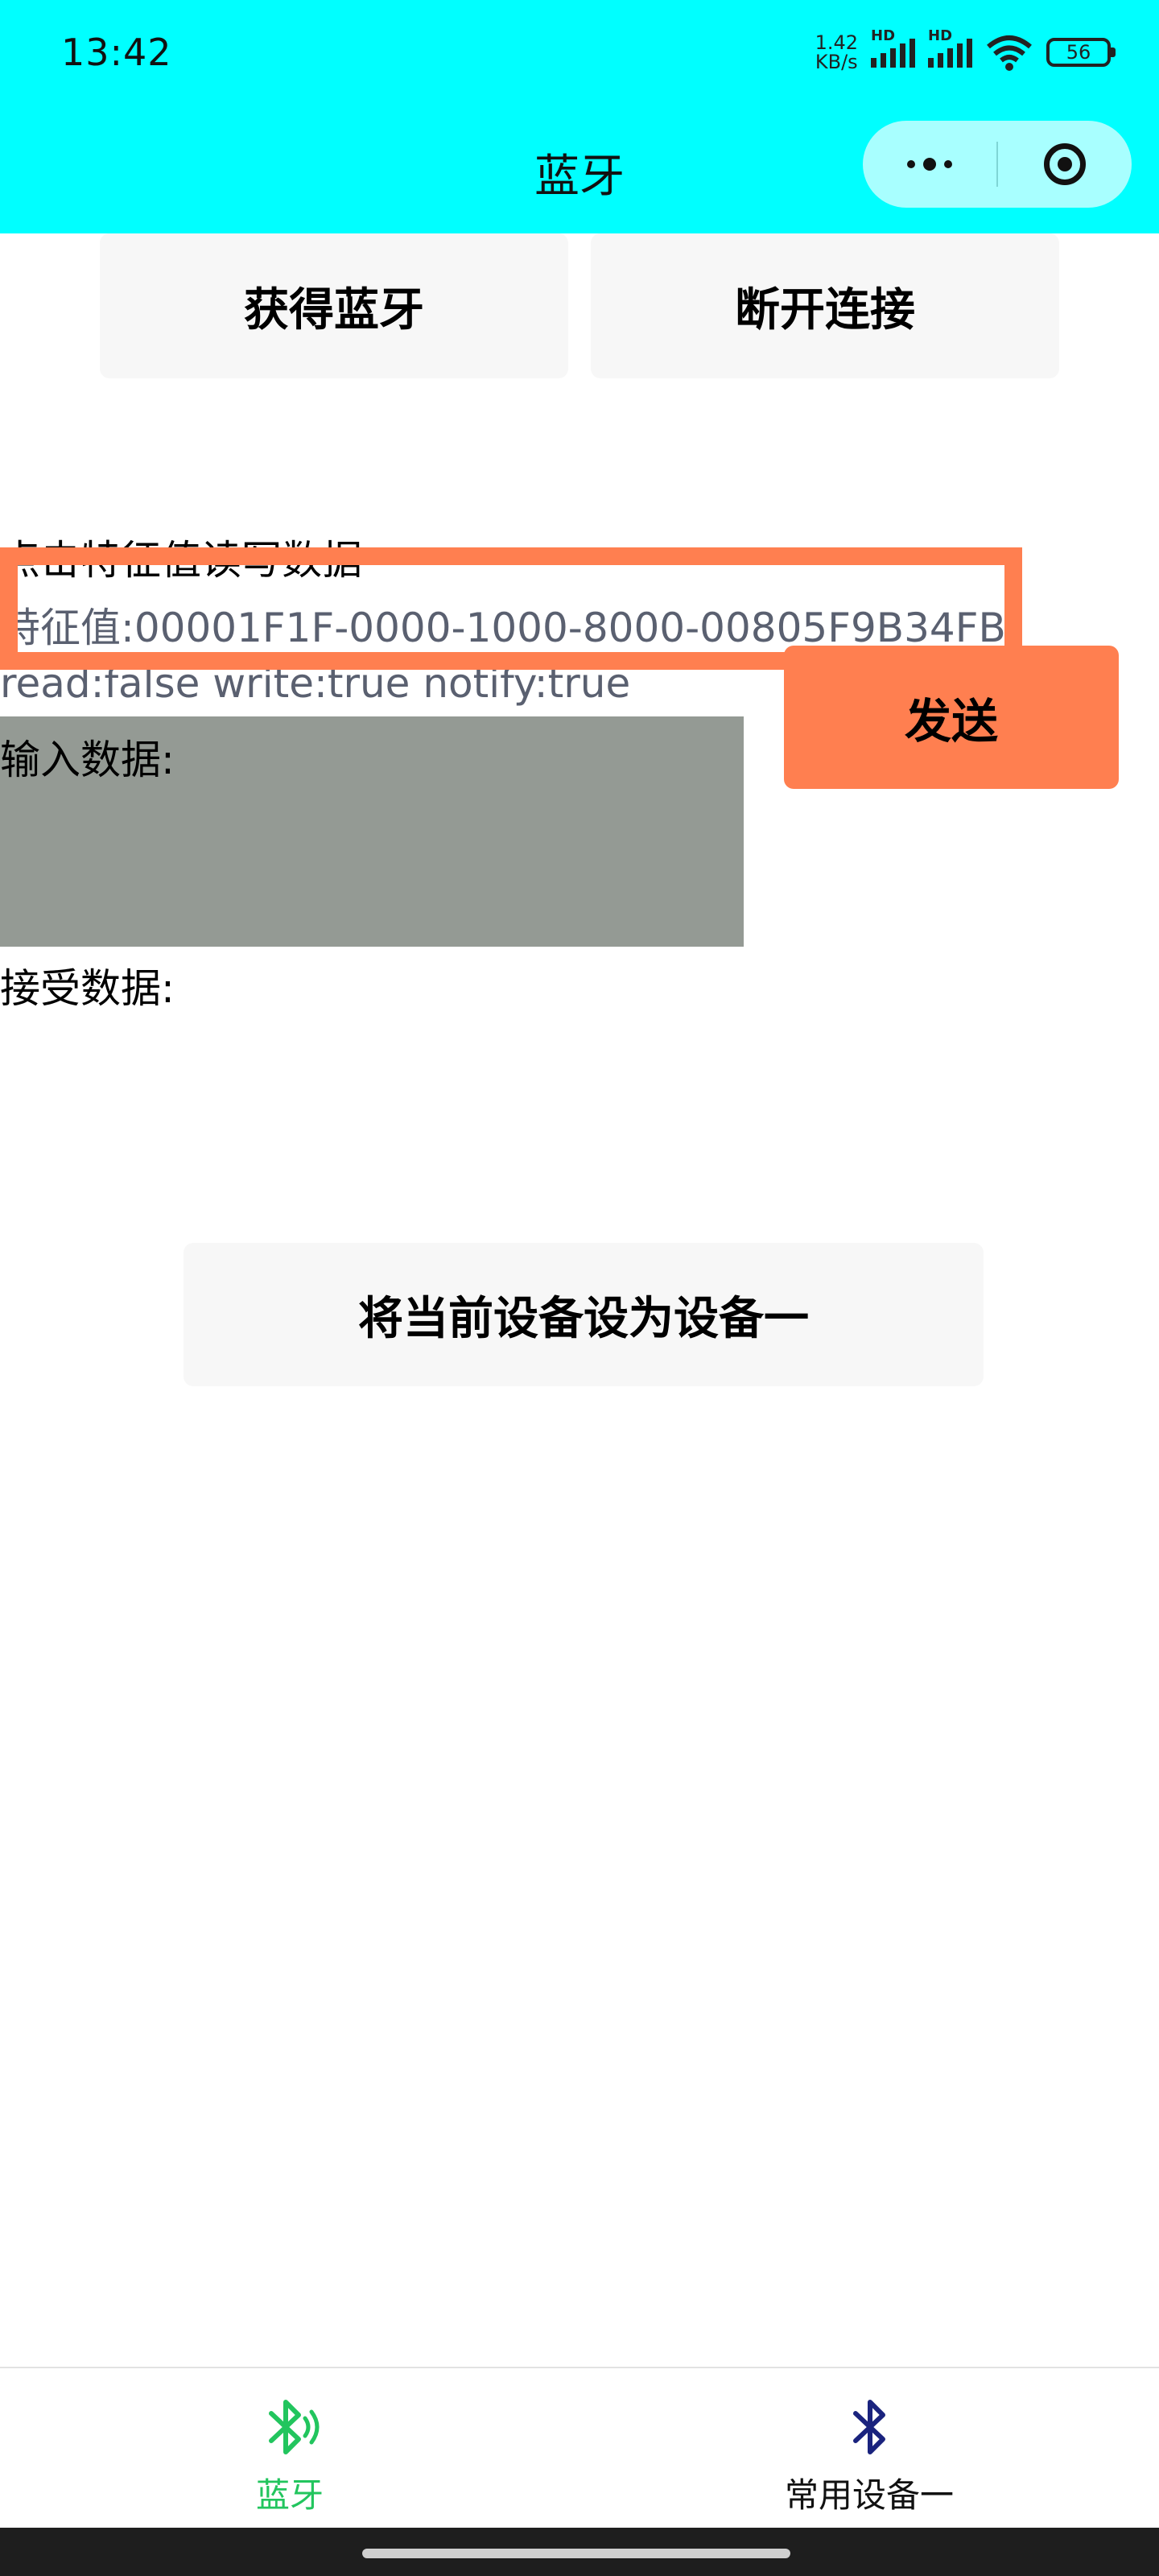 The width and height of the screenshot is (1159, 2576). I want to click on status-bar: 13:42 1.42 KB/s HD HD 56, so click(579, 56).